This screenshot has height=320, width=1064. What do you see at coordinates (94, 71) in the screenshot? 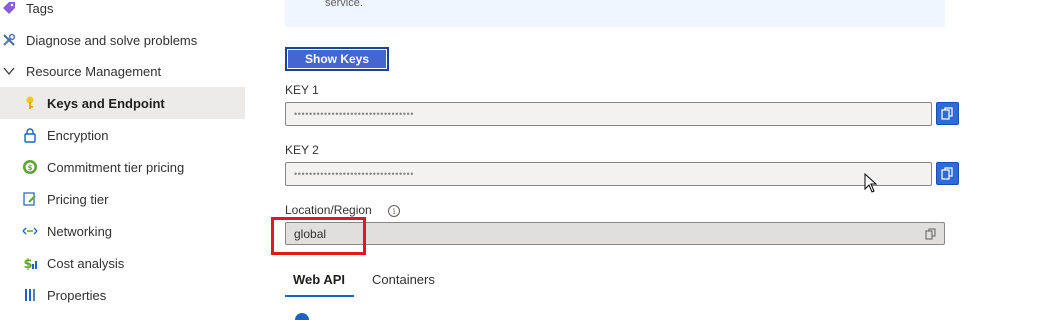
I see `sidebar-item-label: Resource Management` at bounding box center [94, 71].